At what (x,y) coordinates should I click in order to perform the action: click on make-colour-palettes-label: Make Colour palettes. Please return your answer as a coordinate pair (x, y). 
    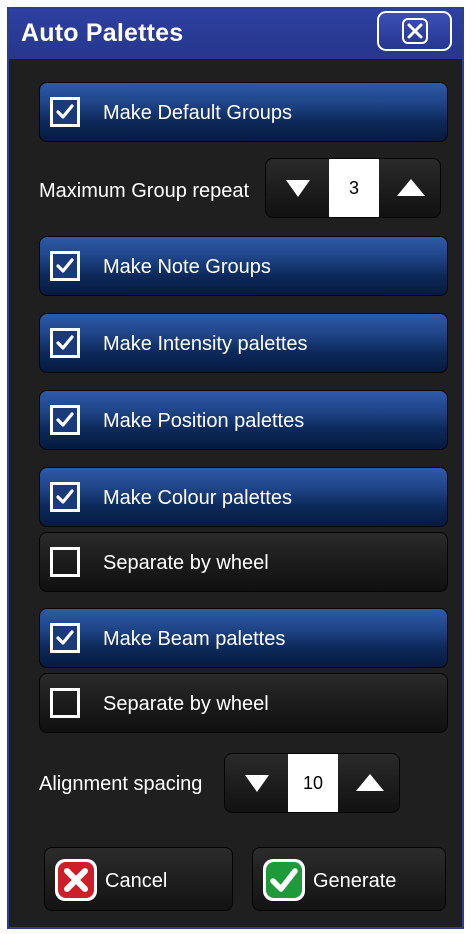
    Looking at the image, I should click on (197, 498).